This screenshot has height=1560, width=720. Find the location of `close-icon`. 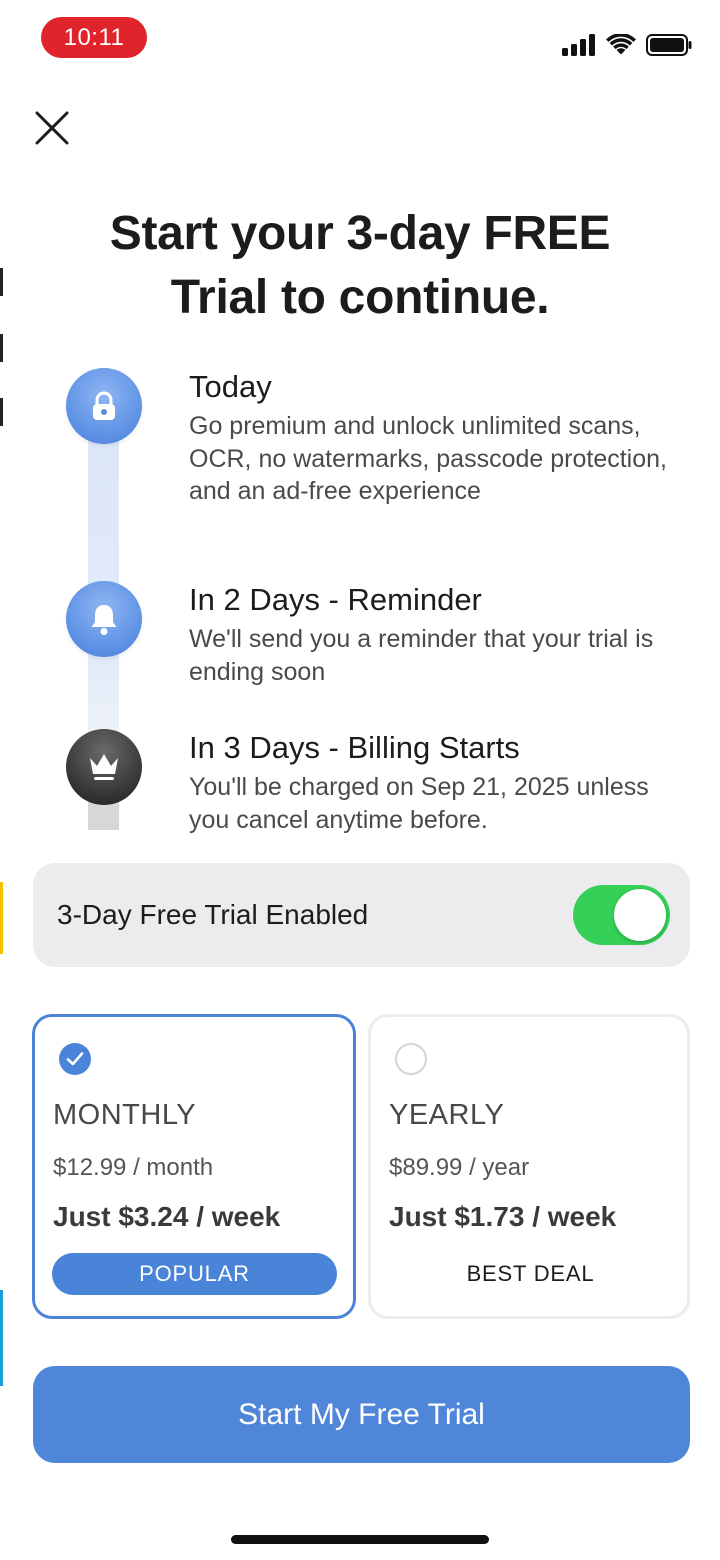

close-icon is located at coordinates (52, 128).